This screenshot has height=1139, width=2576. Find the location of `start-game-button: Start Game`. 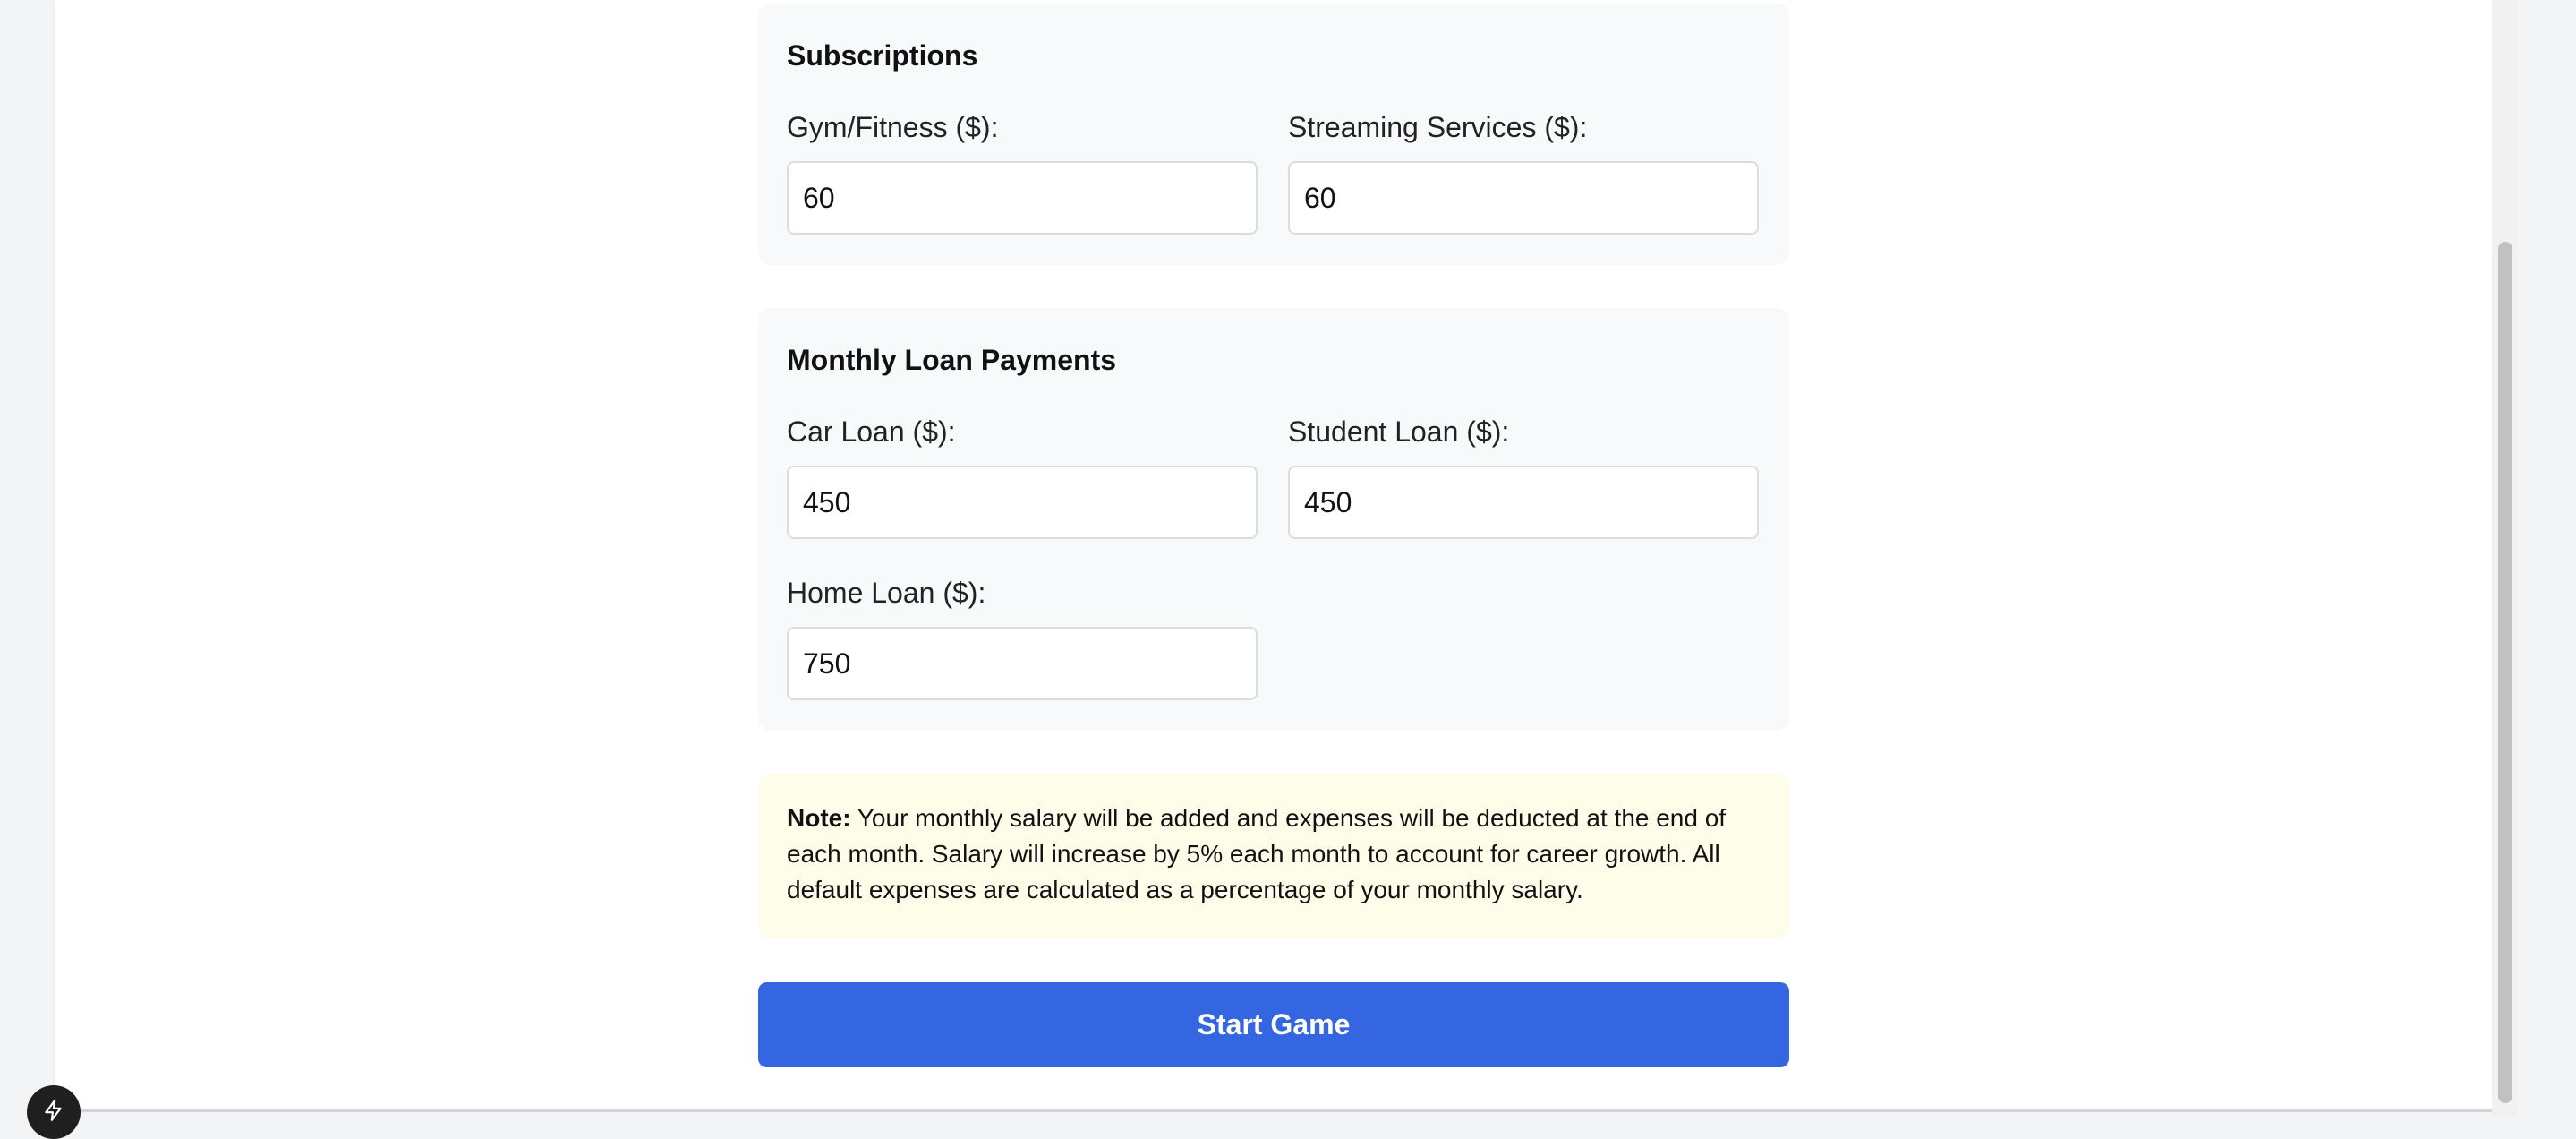

start-game-button: Start Game is located at coordinates (1273, 1025).